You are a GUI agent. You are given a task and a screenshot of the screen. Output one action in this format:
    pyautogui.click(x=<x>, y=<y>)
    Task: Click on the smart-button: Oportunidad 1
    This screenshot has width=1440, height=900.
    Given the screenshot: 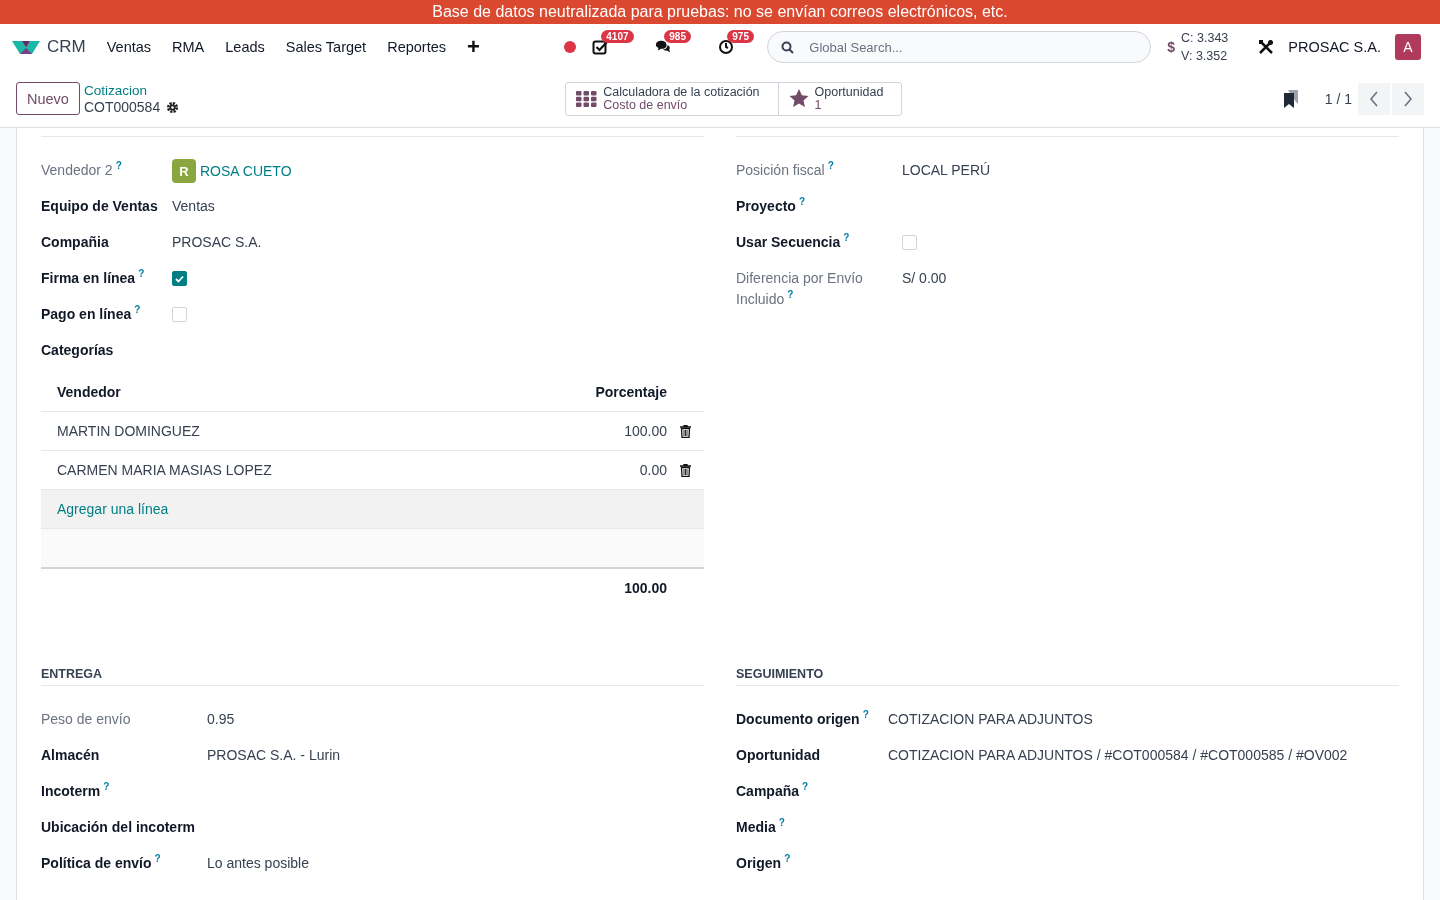 What is the action you would take?
    pyautogui.click(x=840, y=98)
    